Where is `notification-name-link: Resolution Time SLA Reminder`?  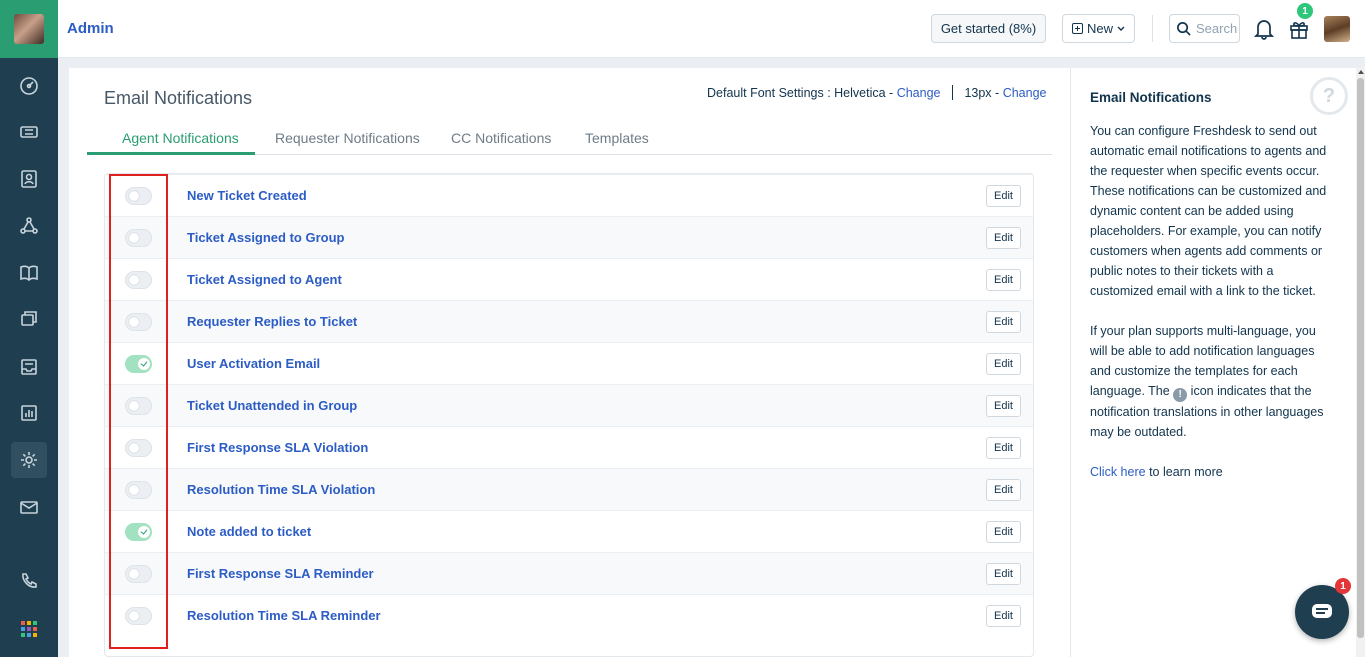 notification-name-link: Resolution Time SLA Reminder is located at coordinates (284, 615).